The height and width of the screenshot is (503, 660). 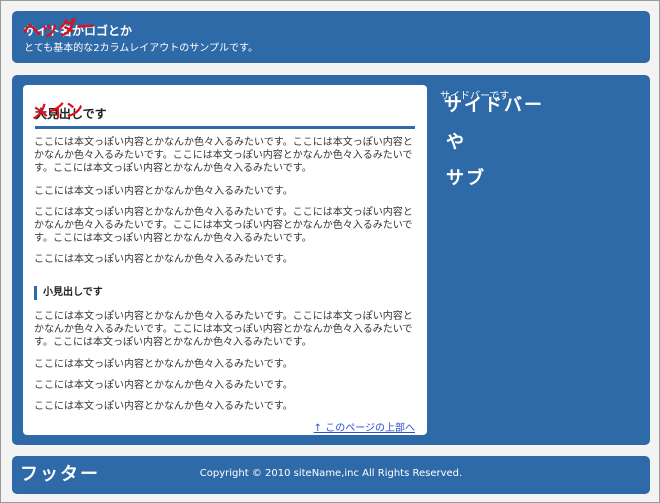 What do you see at coordinates (494, 105) in the screenshot?
I see `sidebar-annotation-line: サイドバー` at bounding box center [494, 105].